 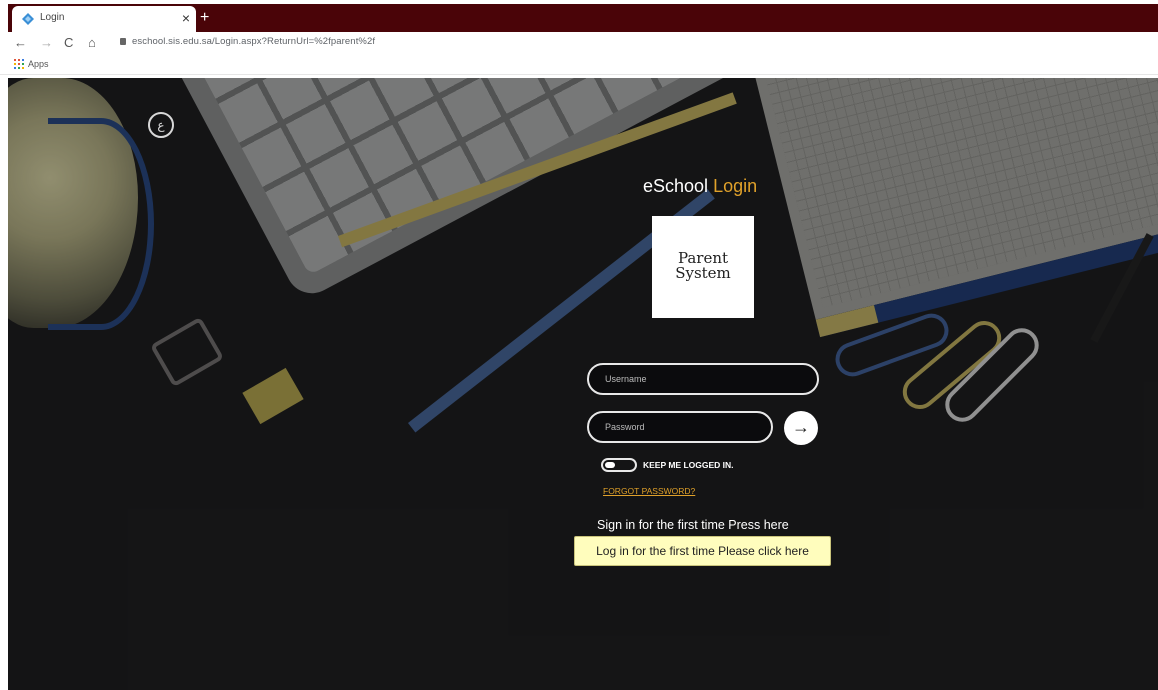 What do you see at coordinates (52, 17) in the screenshot?
I see `tab-title: Login` at bounding box center [52, 17].